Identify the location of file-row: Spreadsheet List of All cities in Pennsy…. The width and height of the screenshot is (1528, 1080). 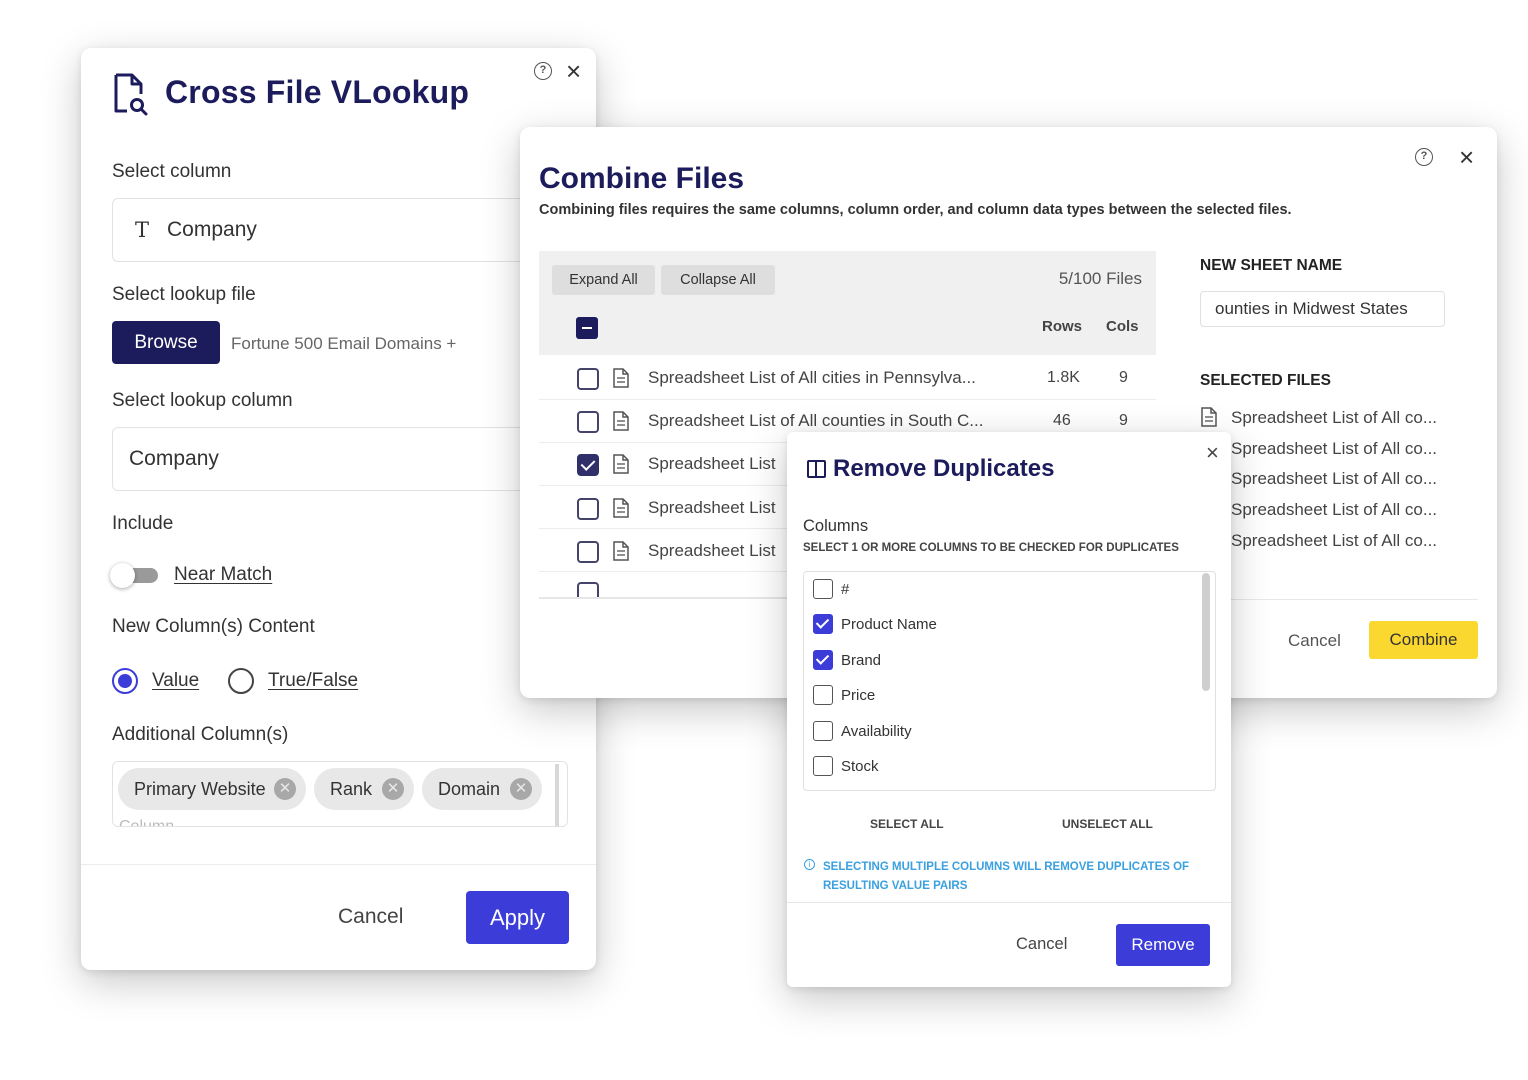
(847, 378).